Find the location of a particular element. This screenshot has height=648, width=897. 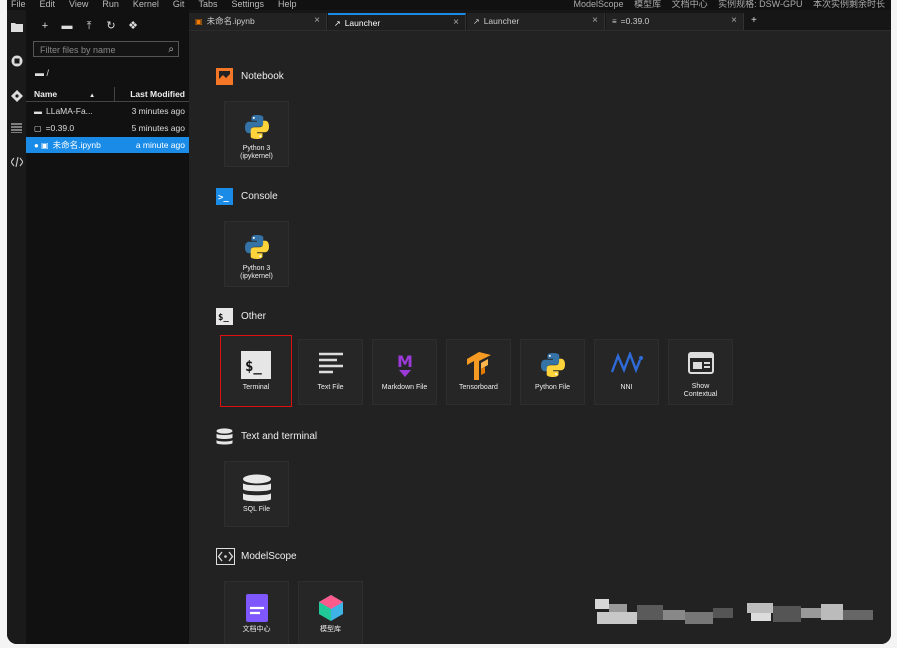

card-label-line: Markdown File is located at coordinates (404, 387).